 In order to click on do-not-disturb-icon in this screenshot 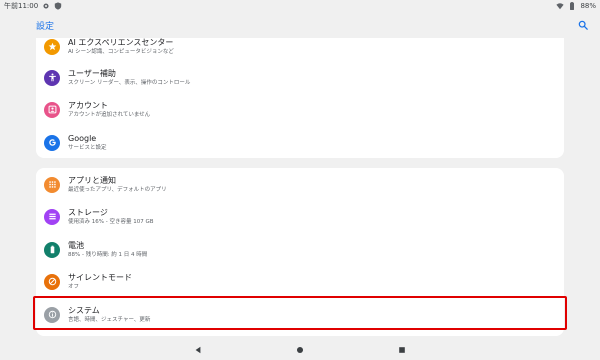, I will do `click(52, 281)`.